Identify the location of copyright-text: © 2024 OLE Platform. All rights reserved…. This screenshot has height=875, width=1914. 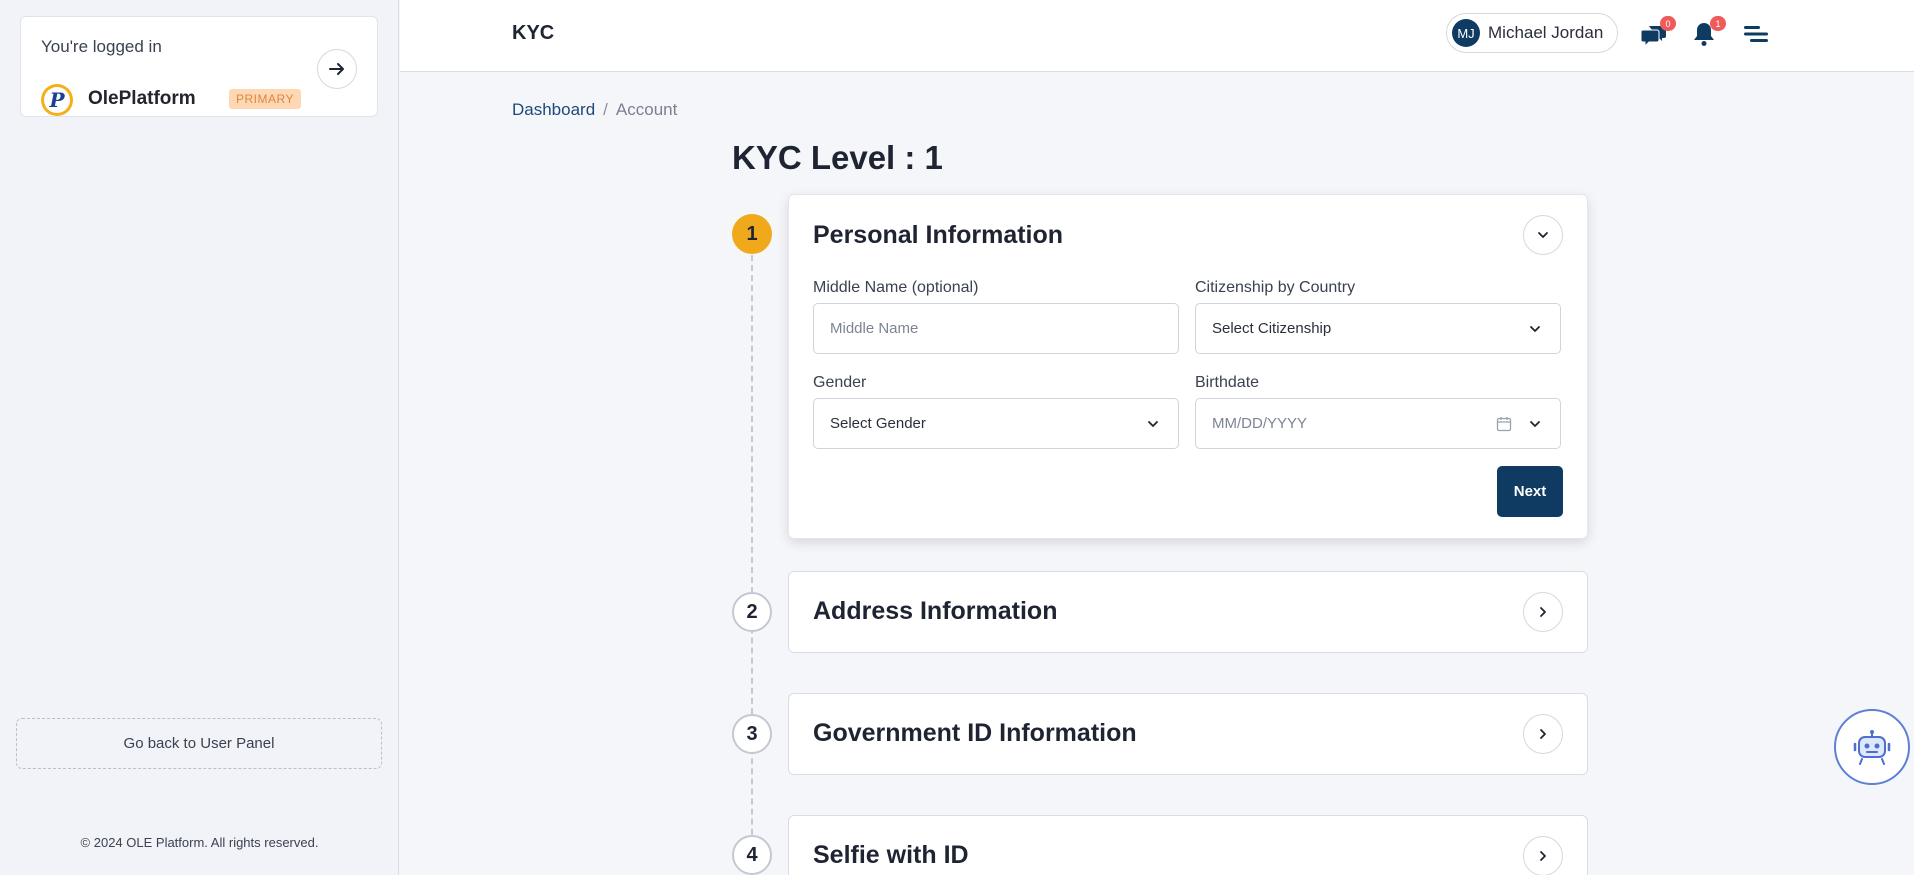
(199, 842).